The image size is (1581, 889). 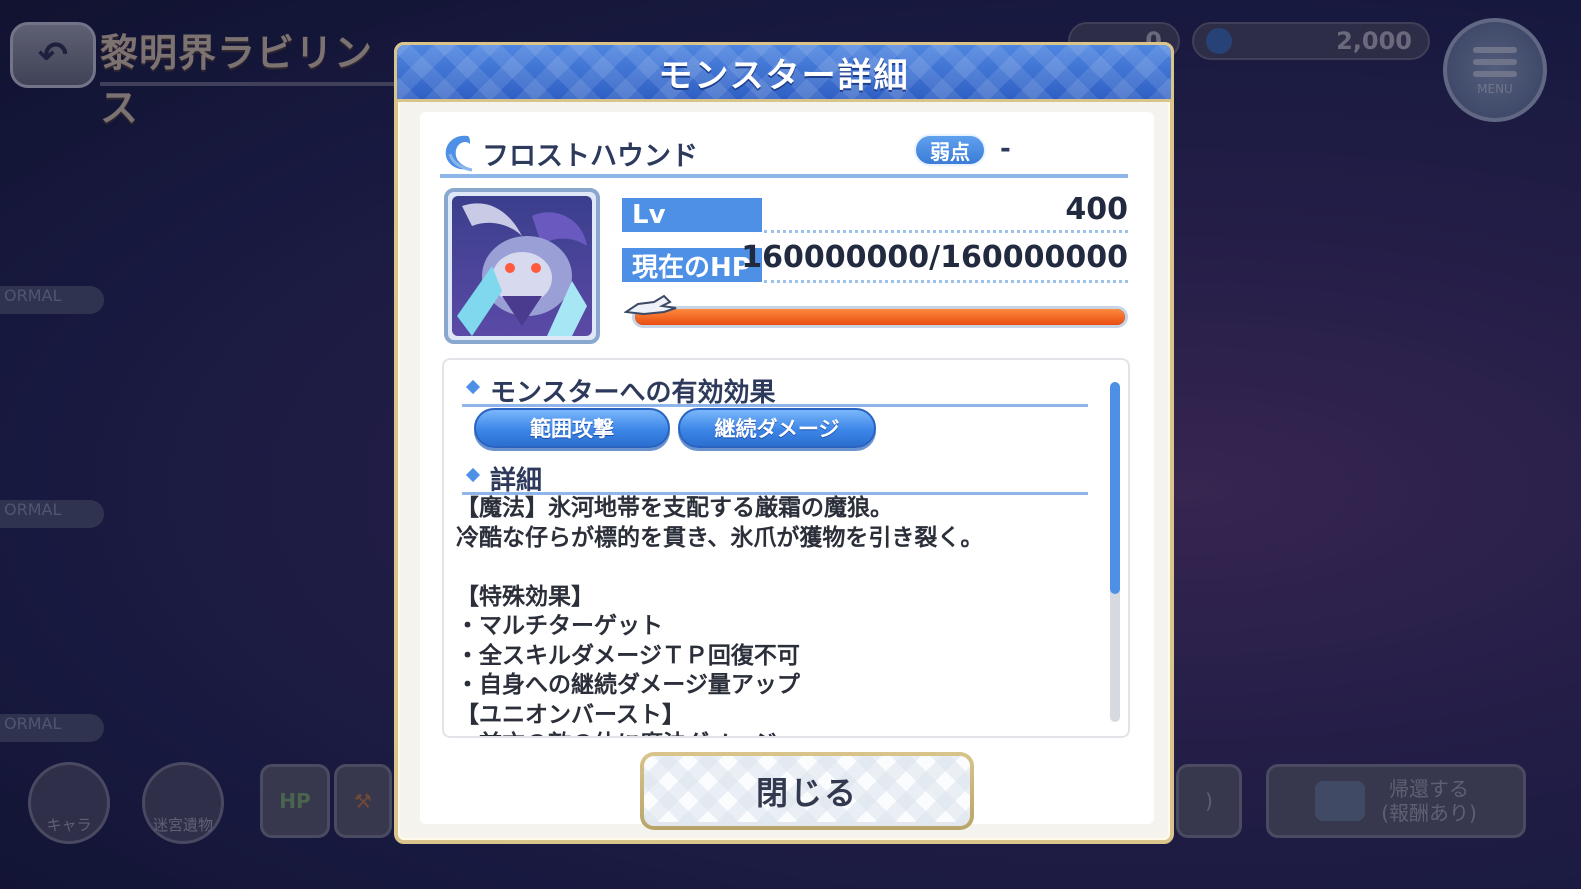 What do you see at coordinates (776, 733) in the screenshot?
I see `description-line: ・前方の敵の体に魔法ダメージ` at bounding box center [776, 733].